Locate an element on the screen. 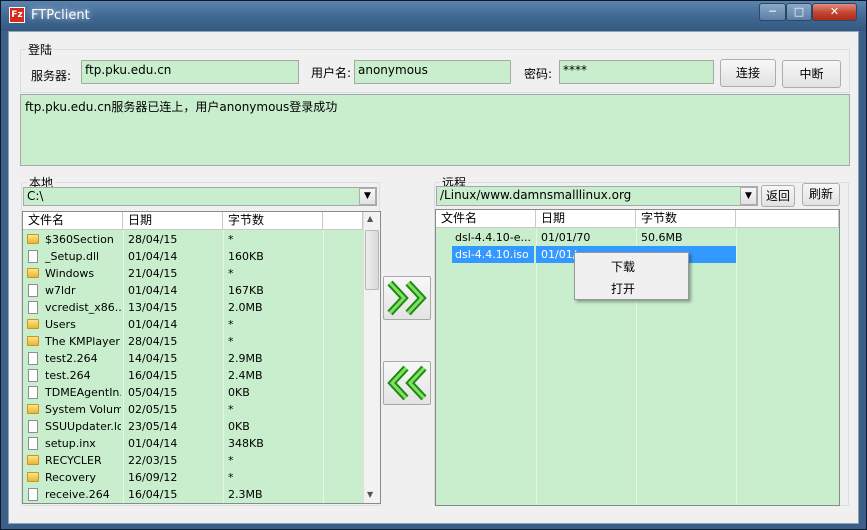 Image resolution: width=867 pixels, height=530 pixels. remote-gridline is located at coordinates (536, 366).